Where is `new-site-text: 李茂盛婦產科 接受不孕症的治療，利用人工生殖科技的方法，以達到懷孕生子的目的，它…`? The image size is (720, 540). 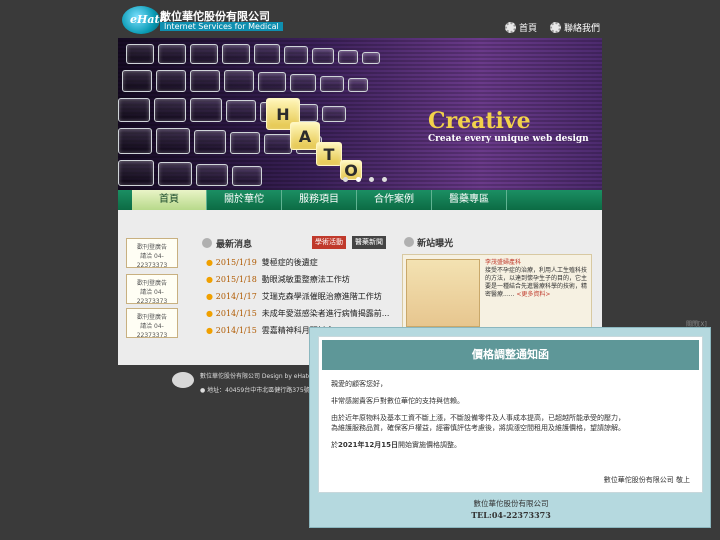
new-site-text: 李茂盛婦產科 接受不孕症的治療，利用人工生殖科技的方法，以達到懷孕生子的目的，它… is located at coordinates (537, 279).